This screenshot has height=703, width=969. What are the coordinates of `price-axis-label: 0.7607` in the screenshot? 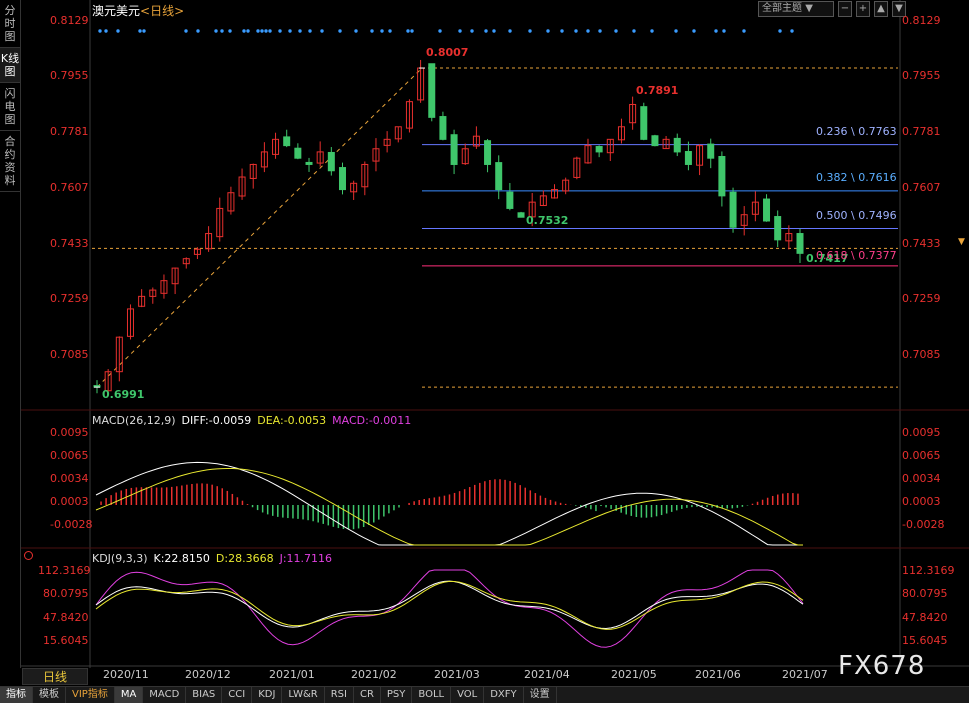 It's located at (69, 187).